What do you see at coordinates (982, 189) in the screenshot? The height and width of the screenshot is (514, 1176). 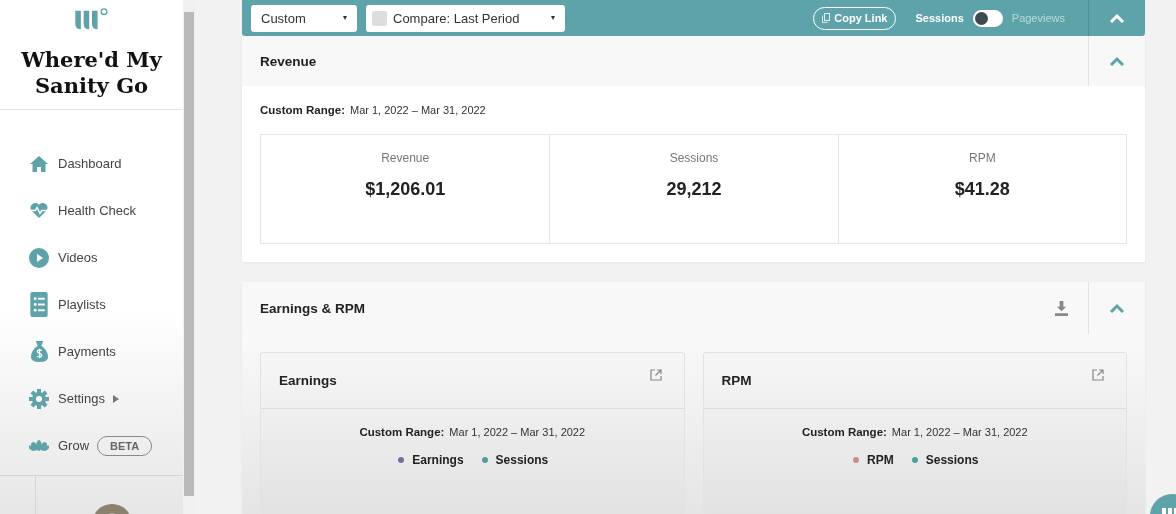 I see `metric-value: $41.28` at bounding box center [982, 189].